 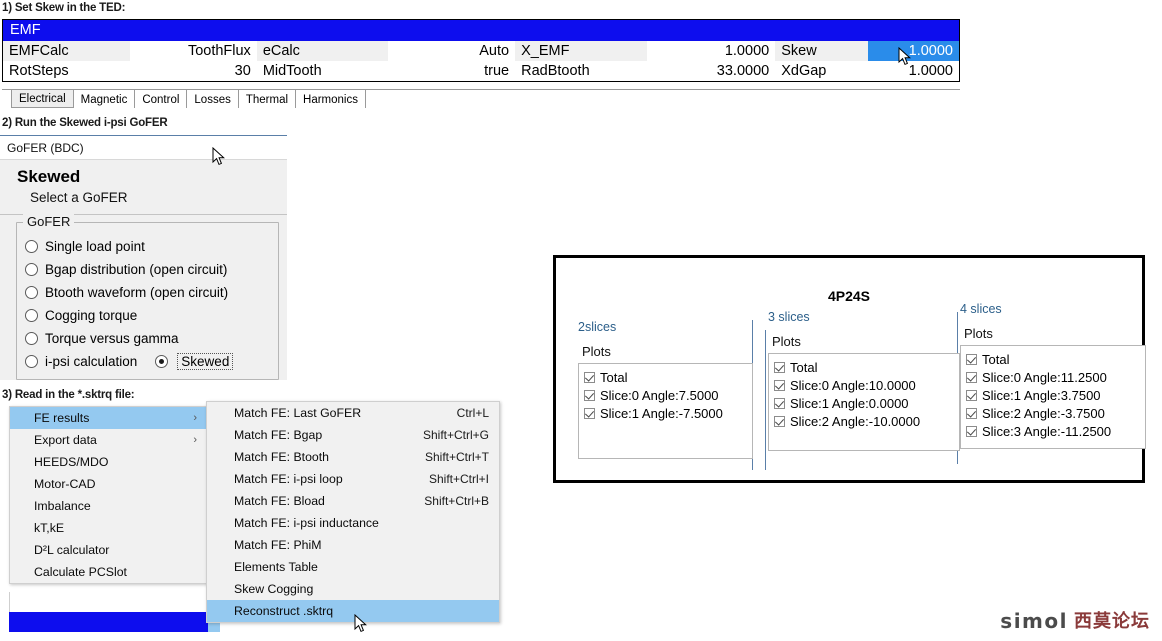 What do you see at coordinates (137, 292) in the screenshot?
I see `radio-label: Btooth waveform (open circuit)` at bounding box center [137, 292].